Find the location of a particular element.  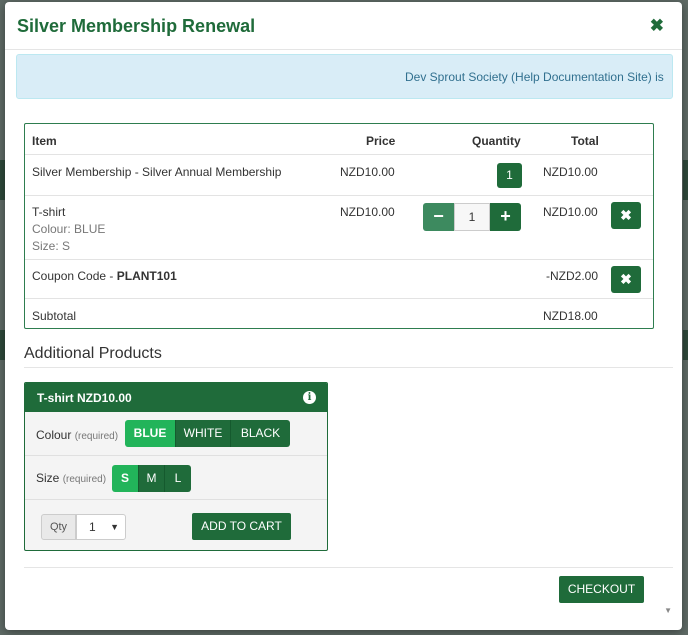

close-icon: ✖ is located at coordinates (657, 26).